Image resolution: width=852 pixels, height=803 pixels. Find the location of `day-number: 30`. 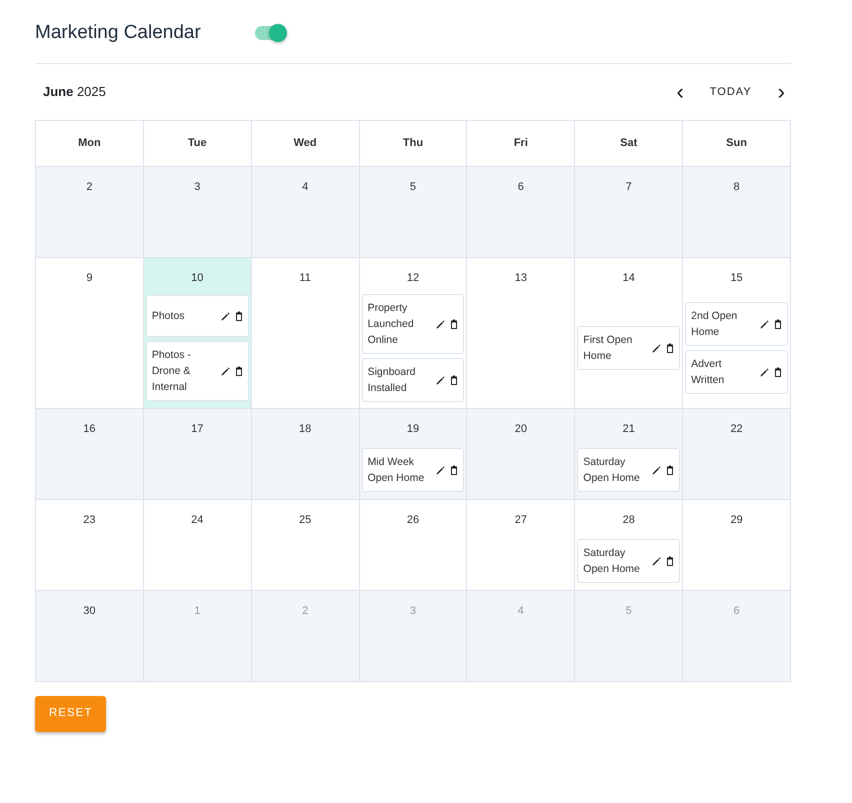

day-number: 30 is located at coordinates (89, 612).